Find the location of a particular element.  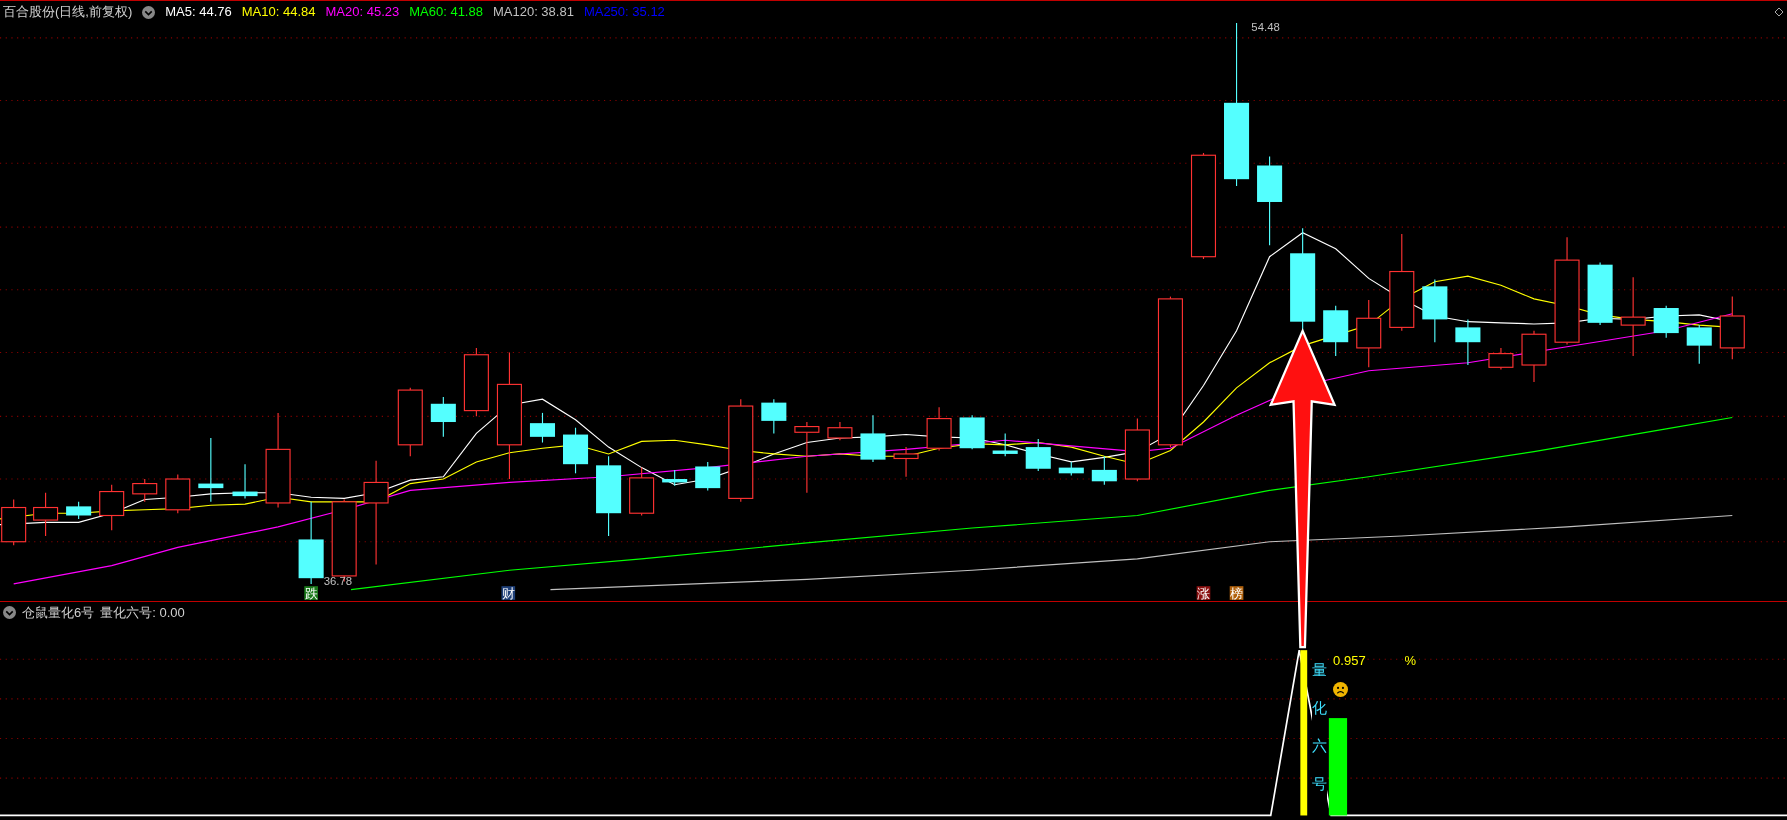

signal-tag: 涨 is located at coordinates (1203, 593).